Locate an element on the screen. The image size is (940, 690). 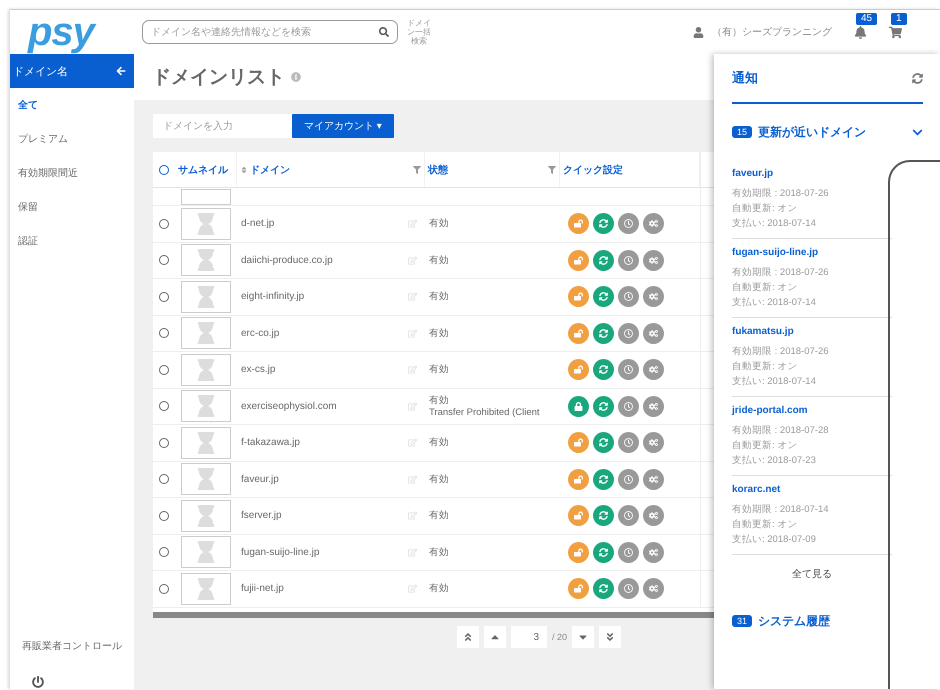
column-header: サムネイル is located at coordinates (206, 169).